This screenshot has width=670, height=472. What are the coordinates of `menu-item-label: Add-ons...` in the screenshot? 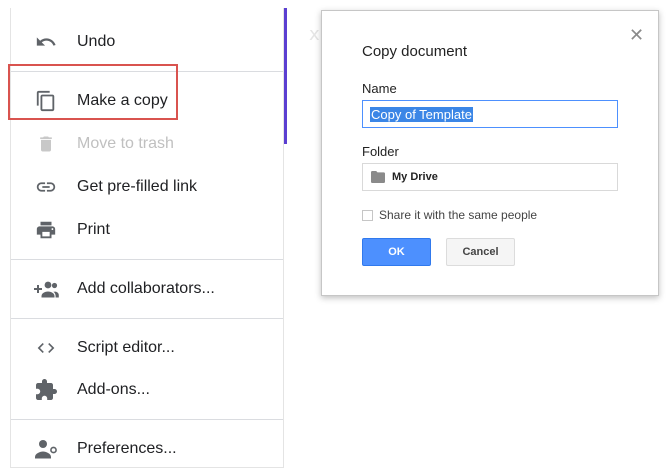 It's located at (113, 389).